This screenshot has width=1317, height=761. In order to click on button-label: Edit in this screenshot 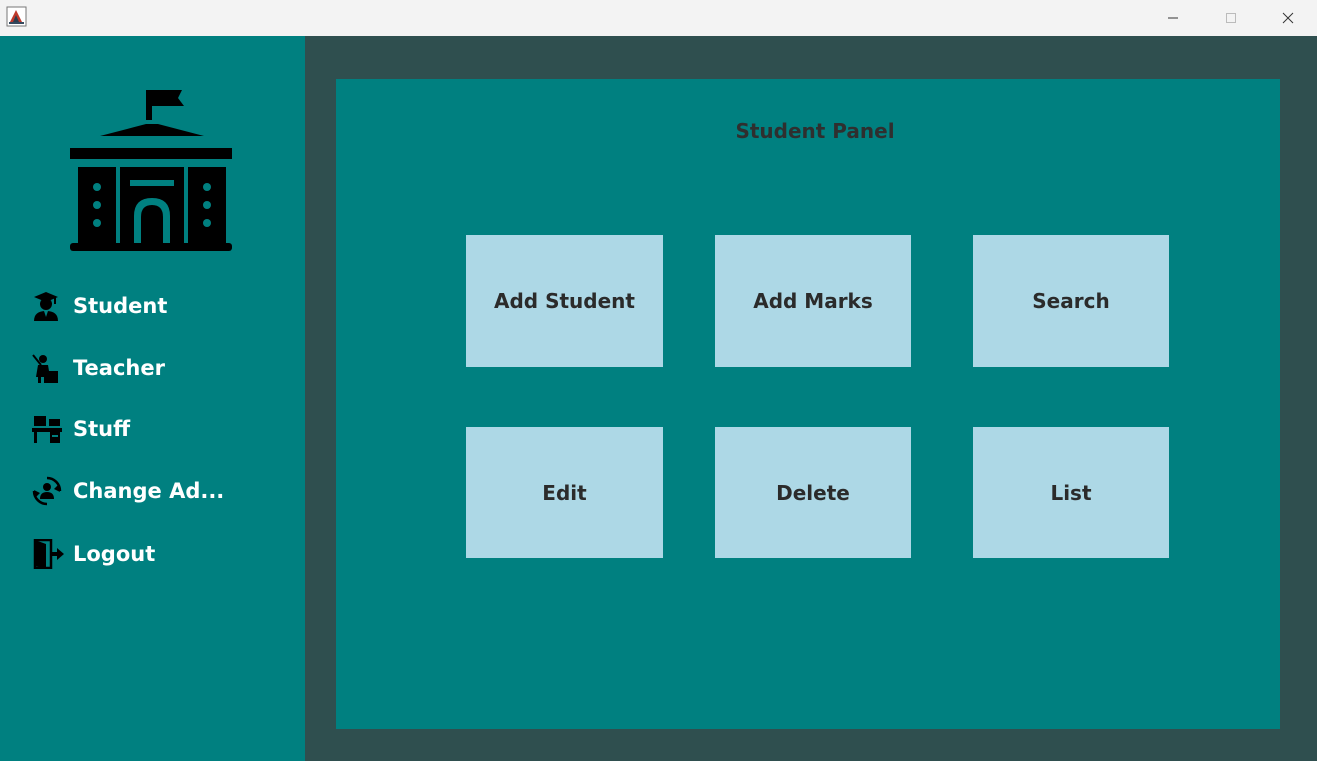, I will do `click(564, 492)`.